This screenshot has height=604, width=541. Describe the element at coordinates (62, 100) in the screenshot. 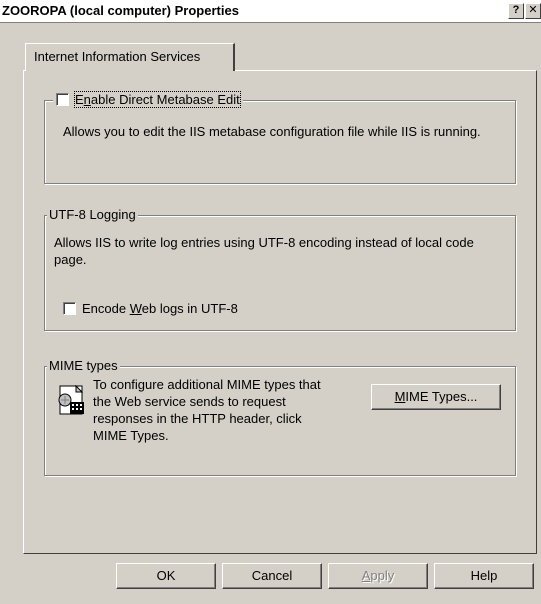

I see `metabase-checkbox` at that location.